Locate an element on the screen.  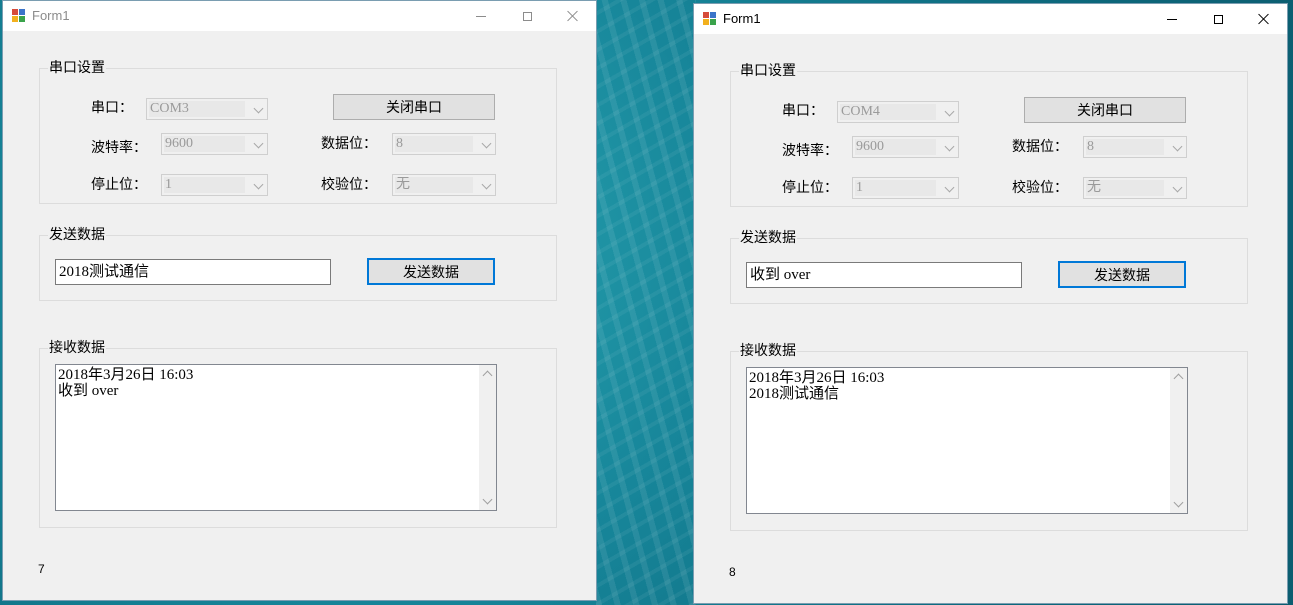
desktop-background is located at coordinates (646, 302).